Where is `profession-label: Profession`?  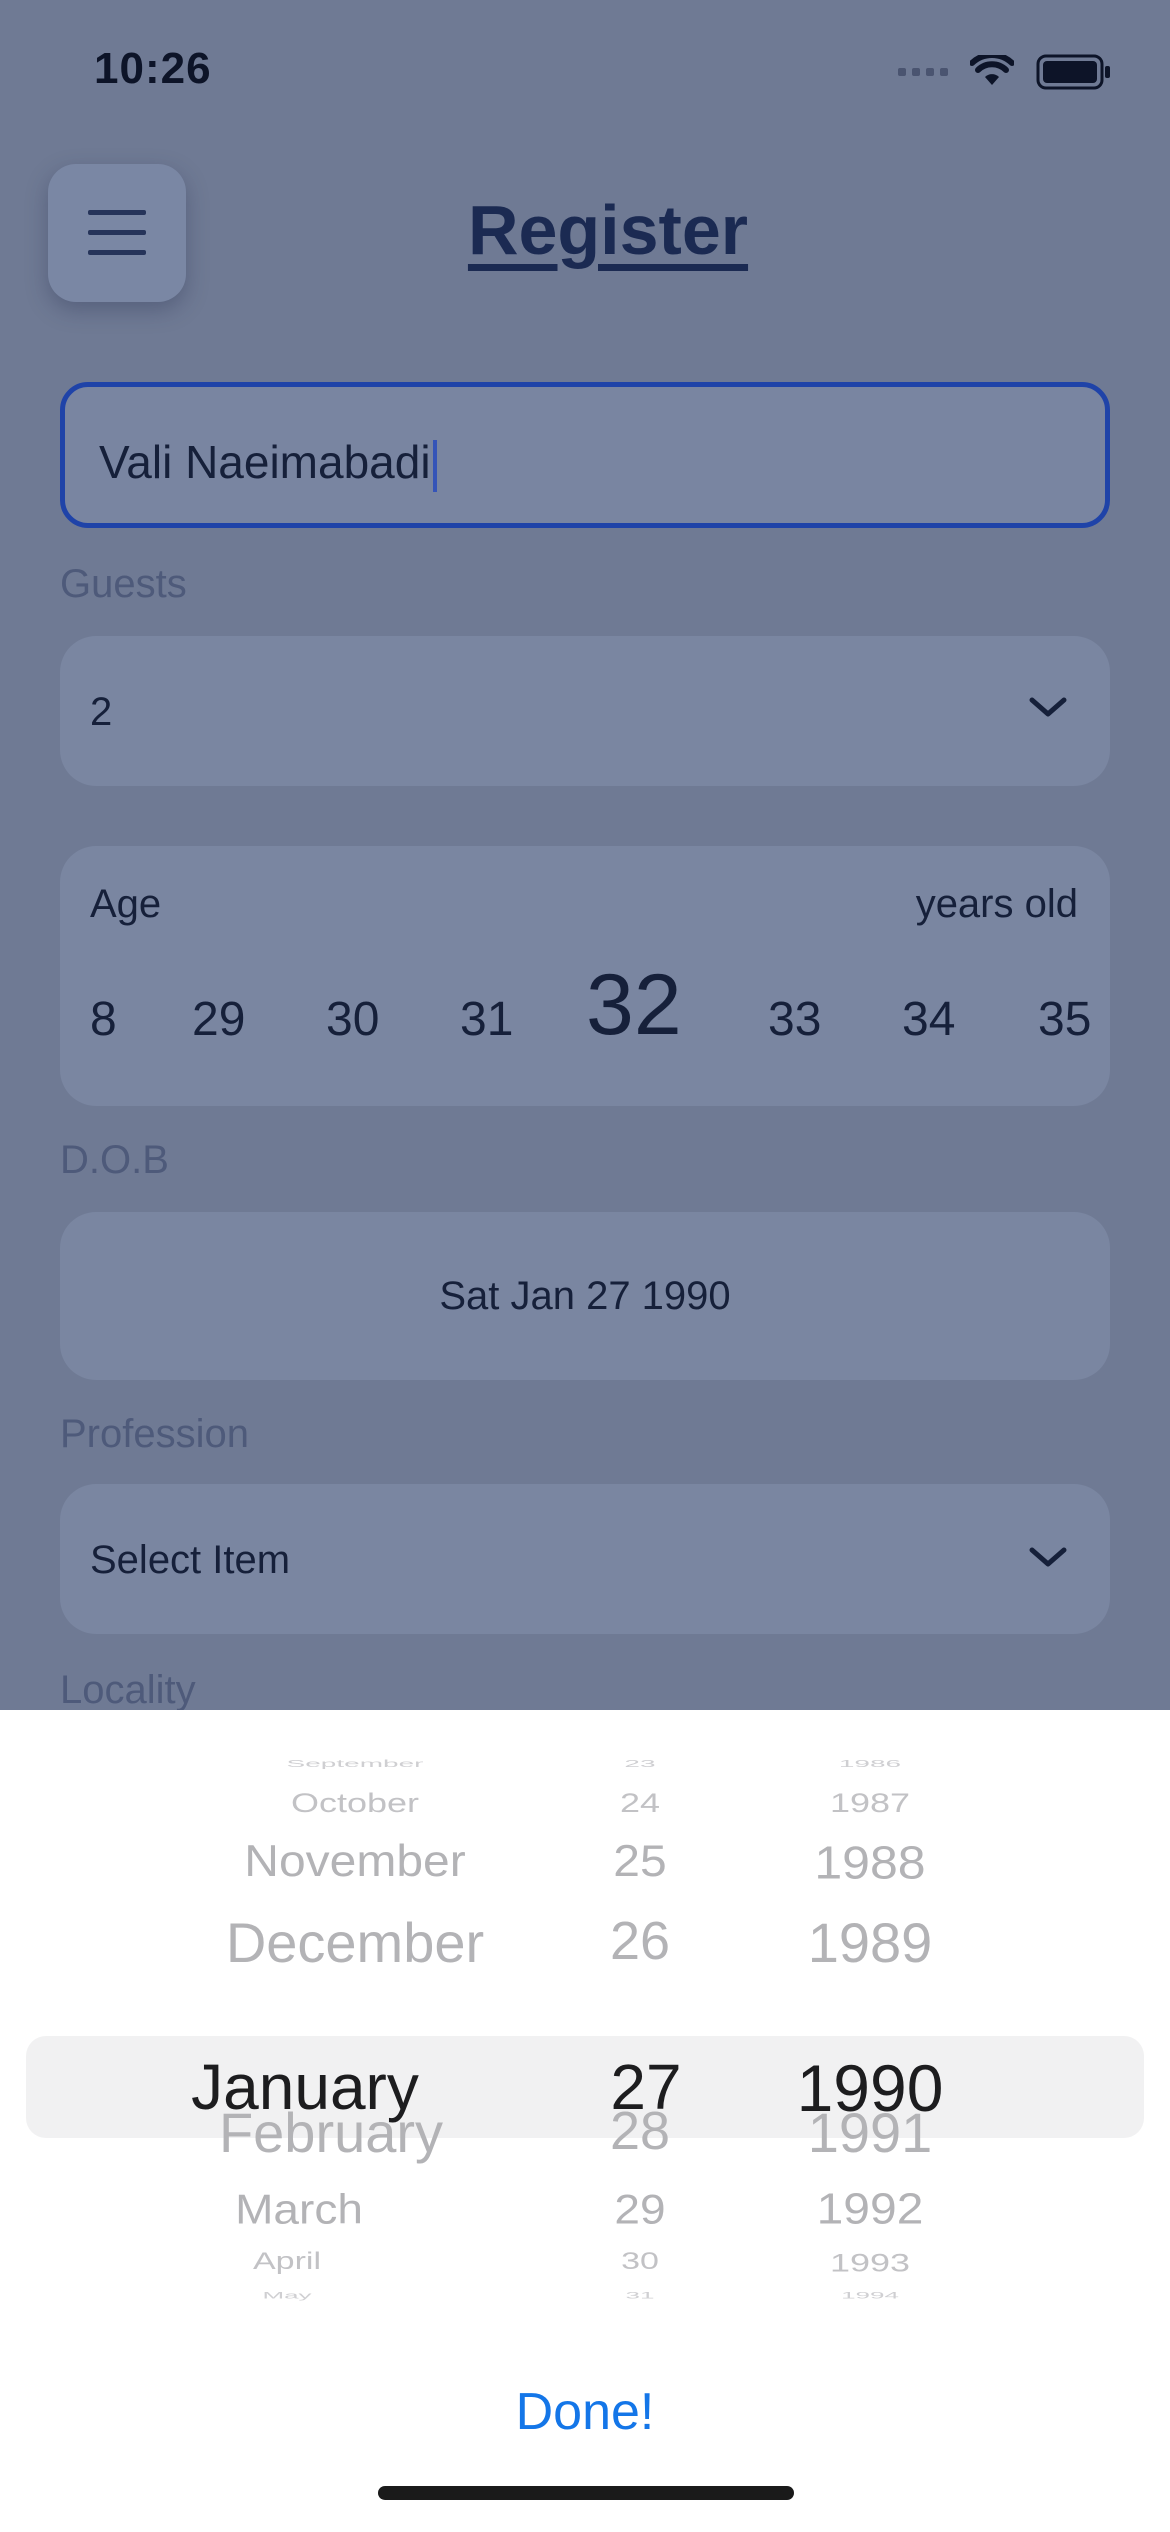
profession-label: Profession is located at coordinates (154, 1434).